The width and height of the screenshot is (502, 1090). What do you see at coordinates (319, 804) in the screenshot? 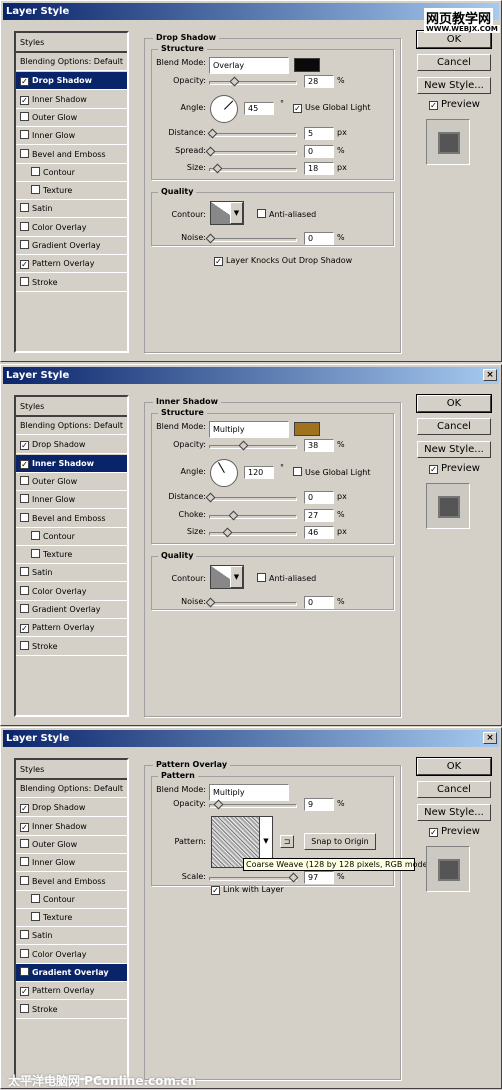
I see `opacity-input: 9` at bounding box center [319, 804].